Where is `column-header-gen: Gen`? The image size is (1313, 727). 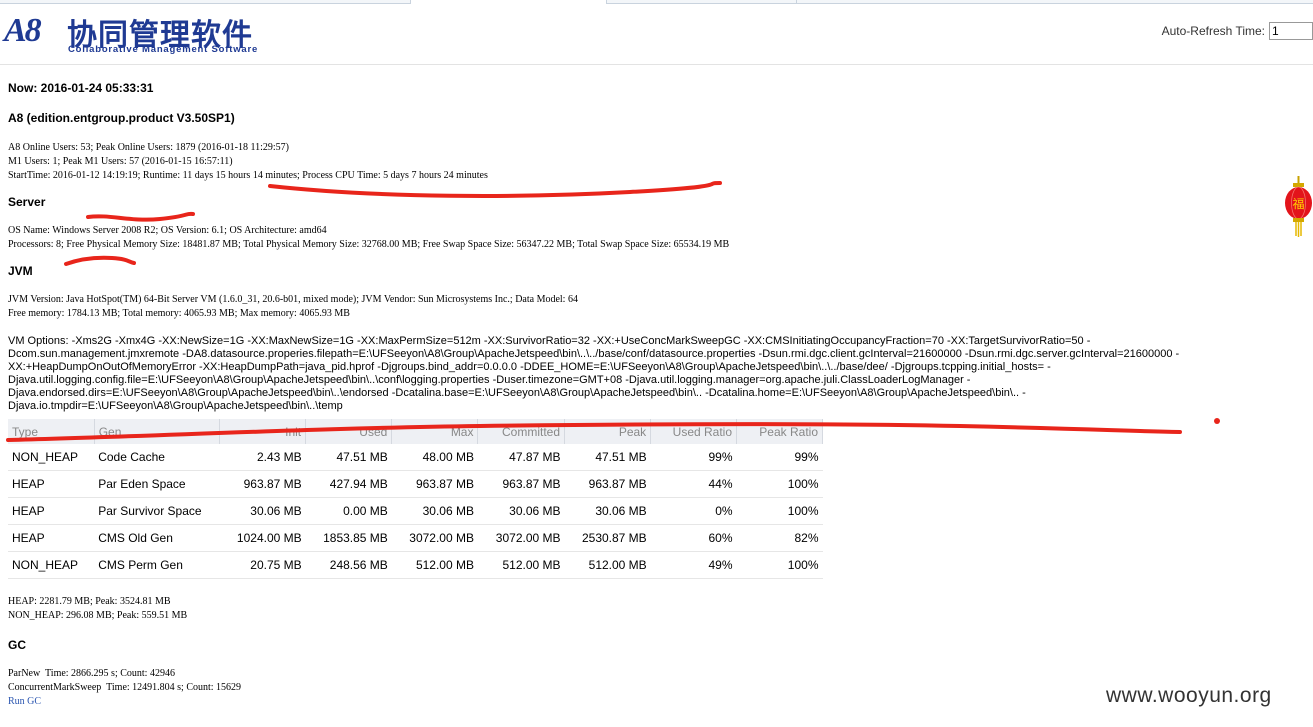
column-header-gen: Gen is located at coordinates (157, 431).